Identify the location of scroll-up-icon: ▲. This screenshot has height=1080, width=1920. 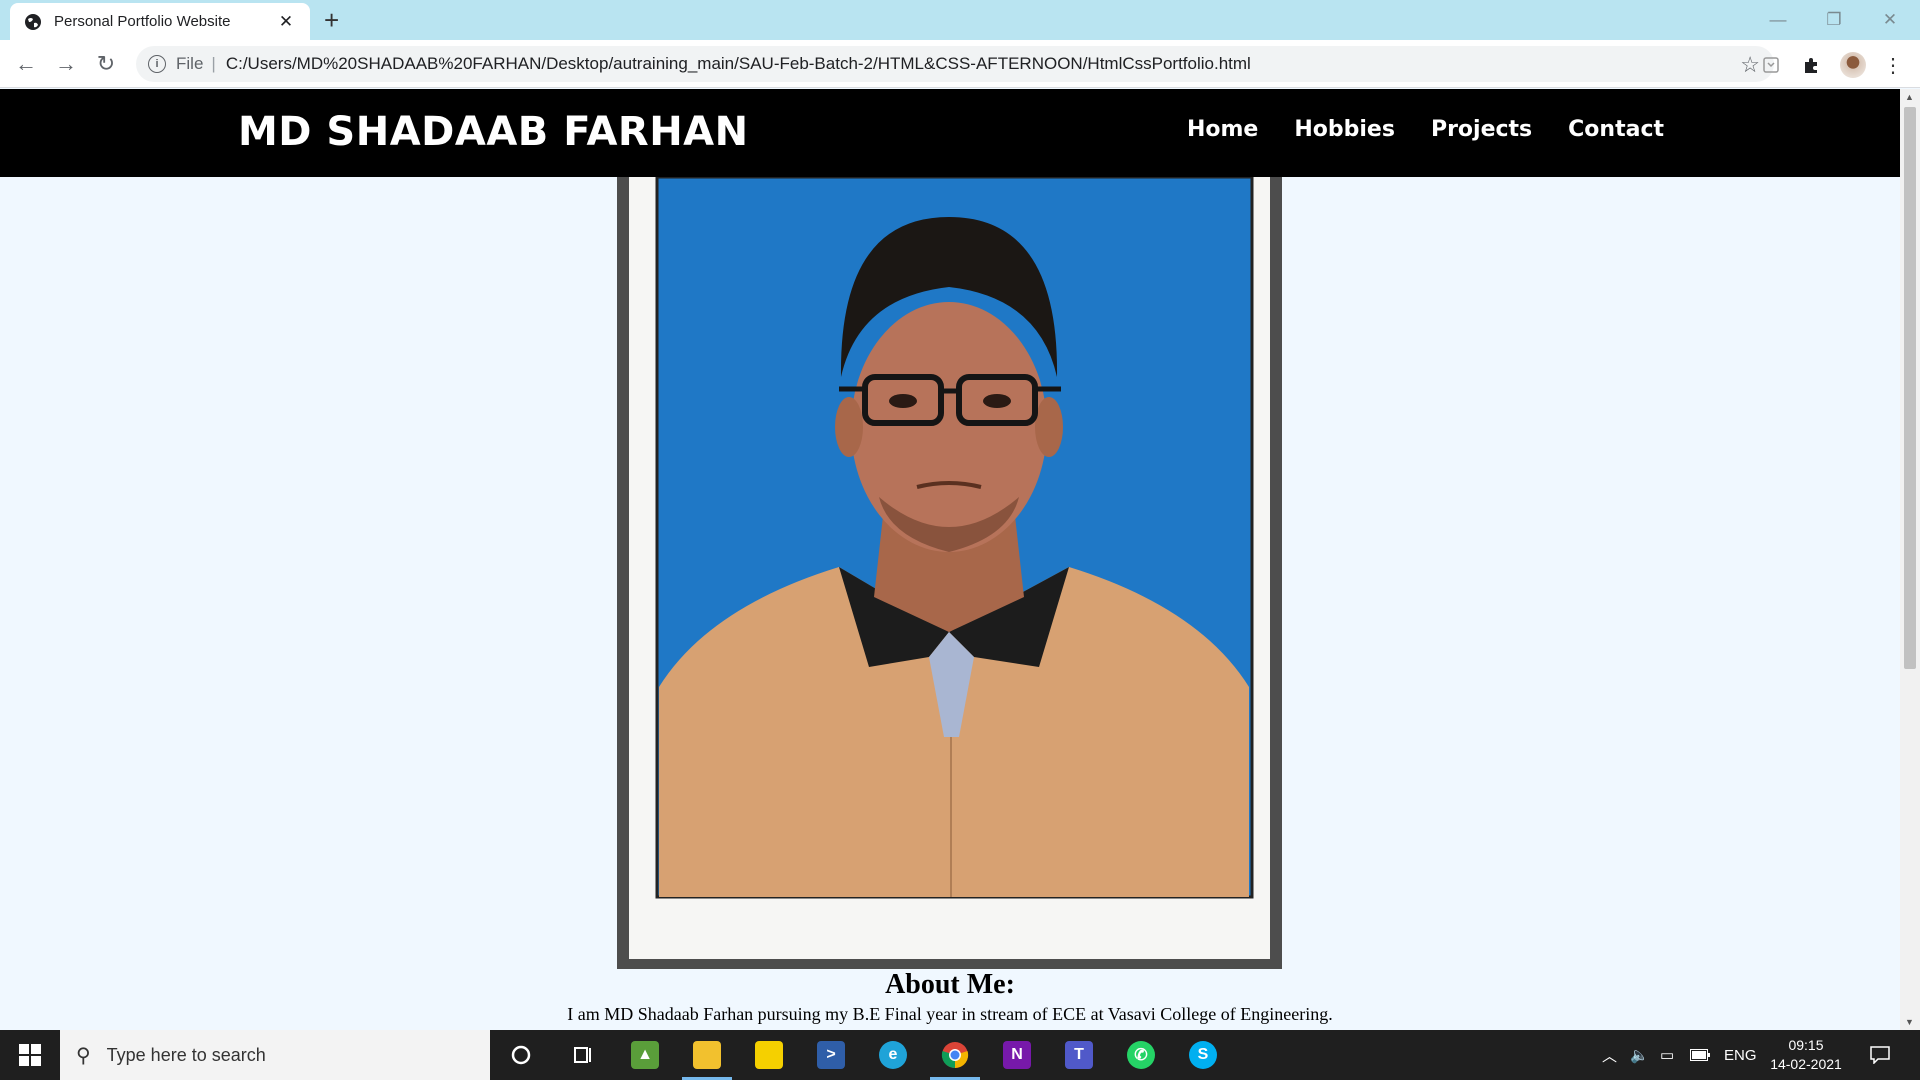
(1909, 97).